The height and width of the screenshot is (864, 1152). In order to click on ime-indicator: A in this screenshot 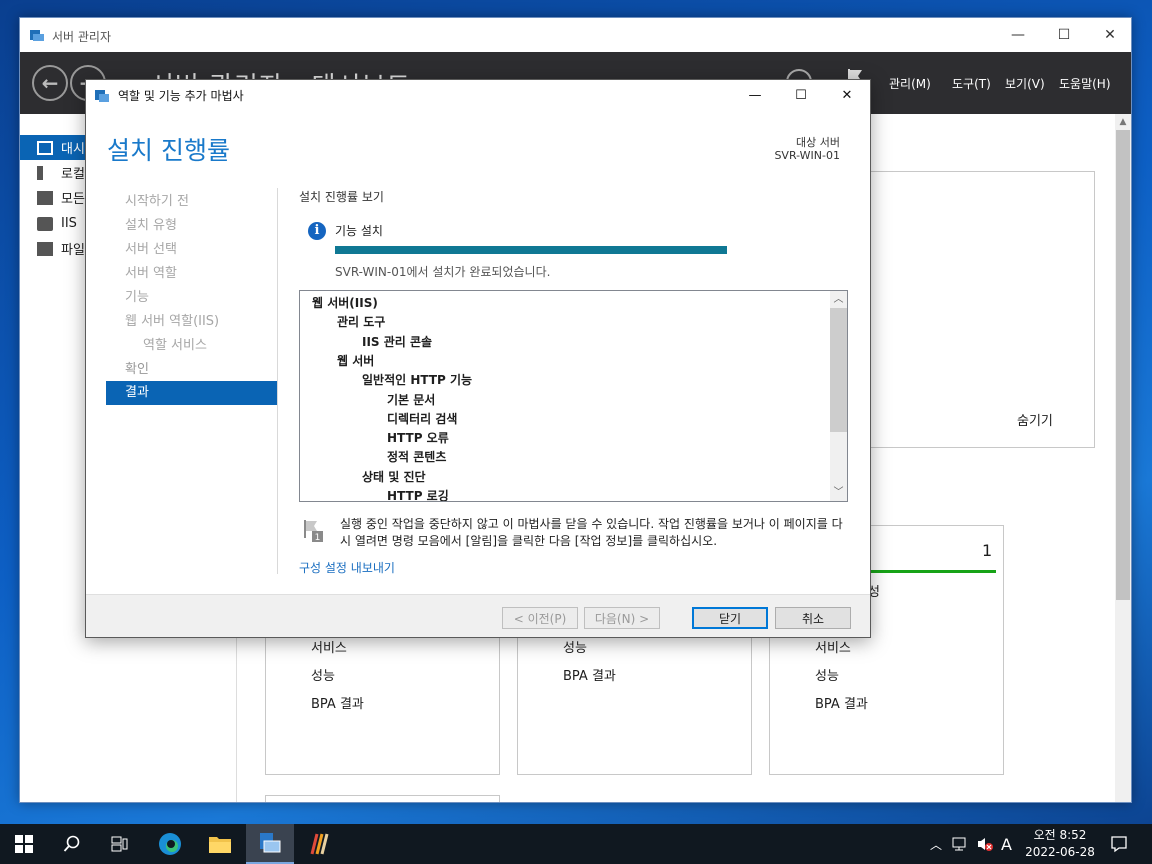, I will do `click(1006, 844)`.